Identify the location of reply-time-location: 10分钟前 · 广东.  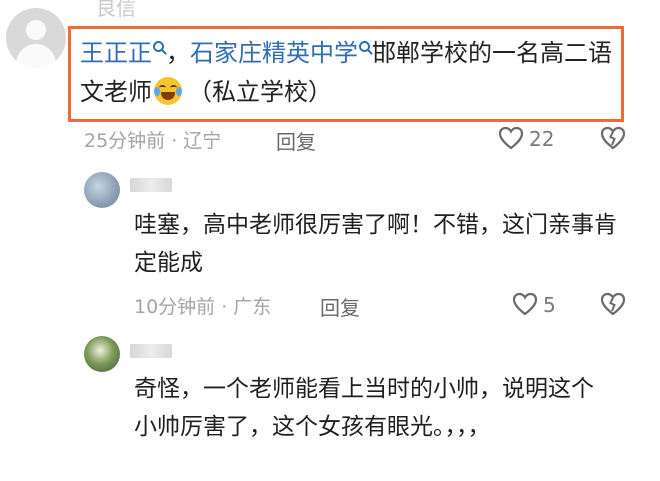
(203, 307).